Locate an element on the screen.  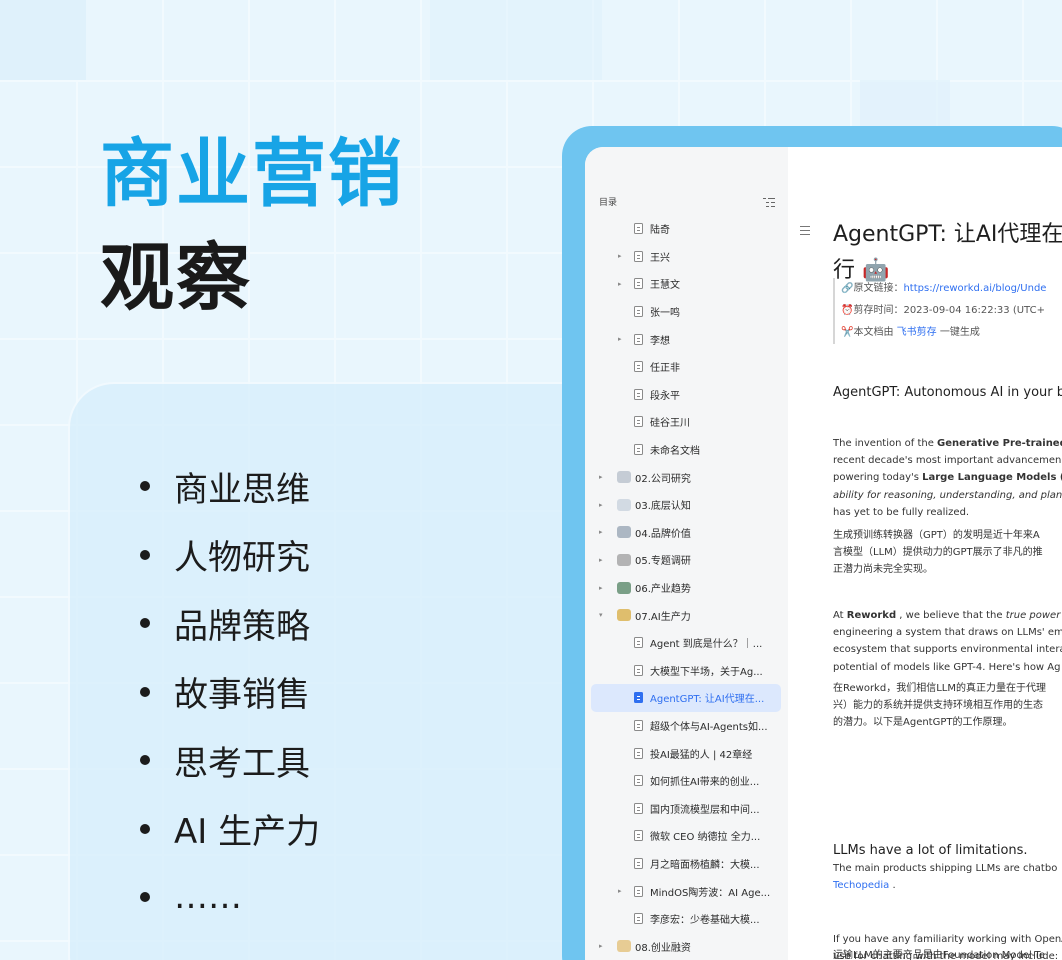
feature-item: AI 生产力 is located at coordinates (230, 829).